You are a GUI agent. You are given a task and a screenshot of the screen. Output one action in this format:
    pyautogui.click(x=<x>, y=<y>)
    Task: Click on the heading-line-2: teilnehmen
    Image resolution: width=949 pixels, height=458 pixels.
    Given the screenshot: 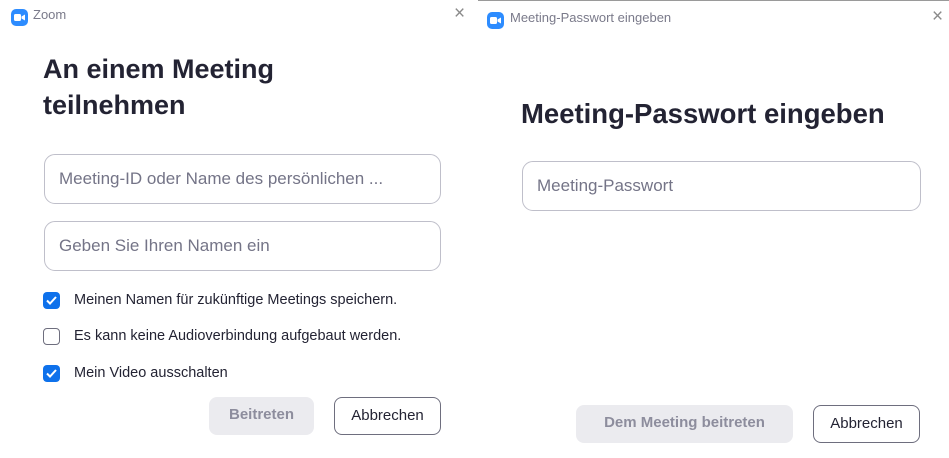 What is the action you would take?
    pyautogui.click(x=114, y=105)
    